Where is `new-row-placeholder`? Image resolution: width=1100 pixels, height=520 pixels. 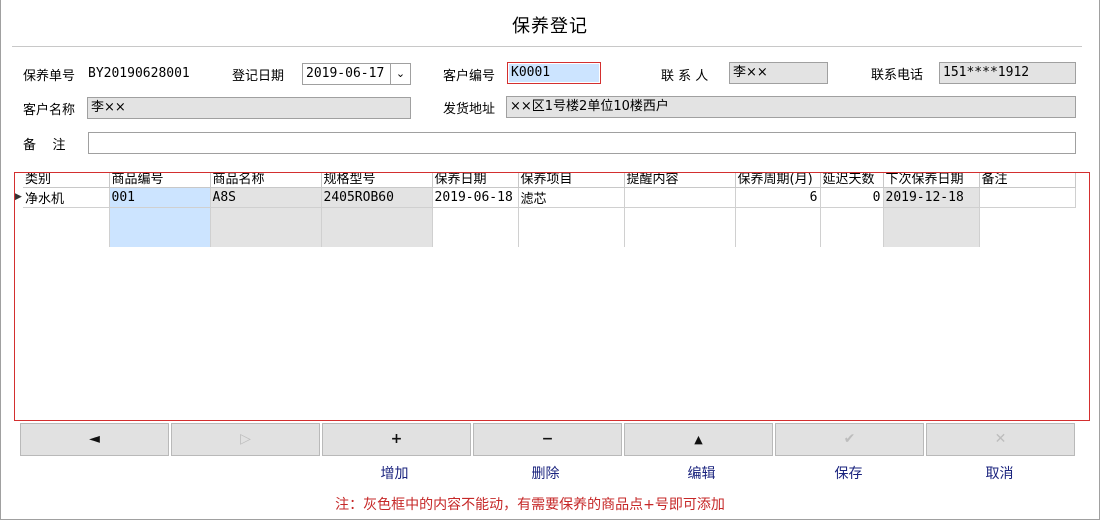
new-row-placeholder is located at coordinates (549, 227).